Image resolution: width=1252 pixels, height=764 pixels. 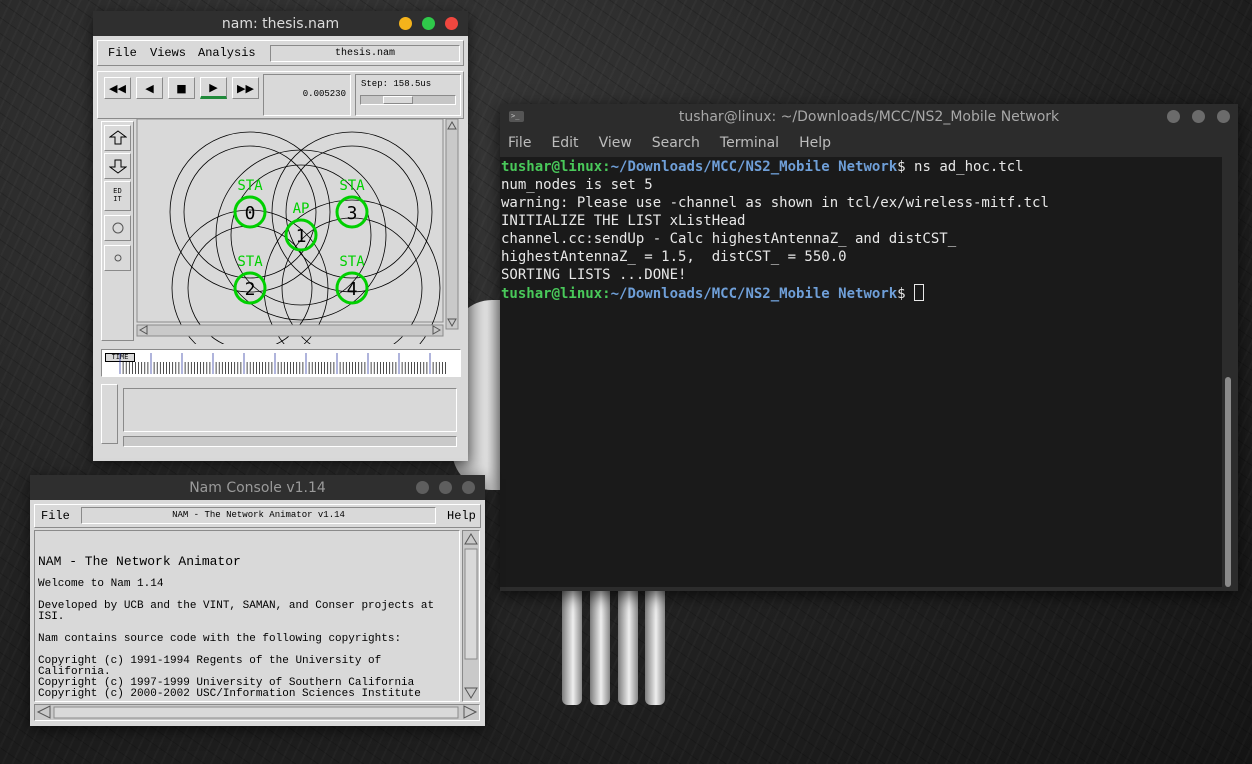 What do you see at coordinates (101, 584) in the screenshot?
I see `console-line: Welcome to Nam 1.14` at bounding box center [101, 584].